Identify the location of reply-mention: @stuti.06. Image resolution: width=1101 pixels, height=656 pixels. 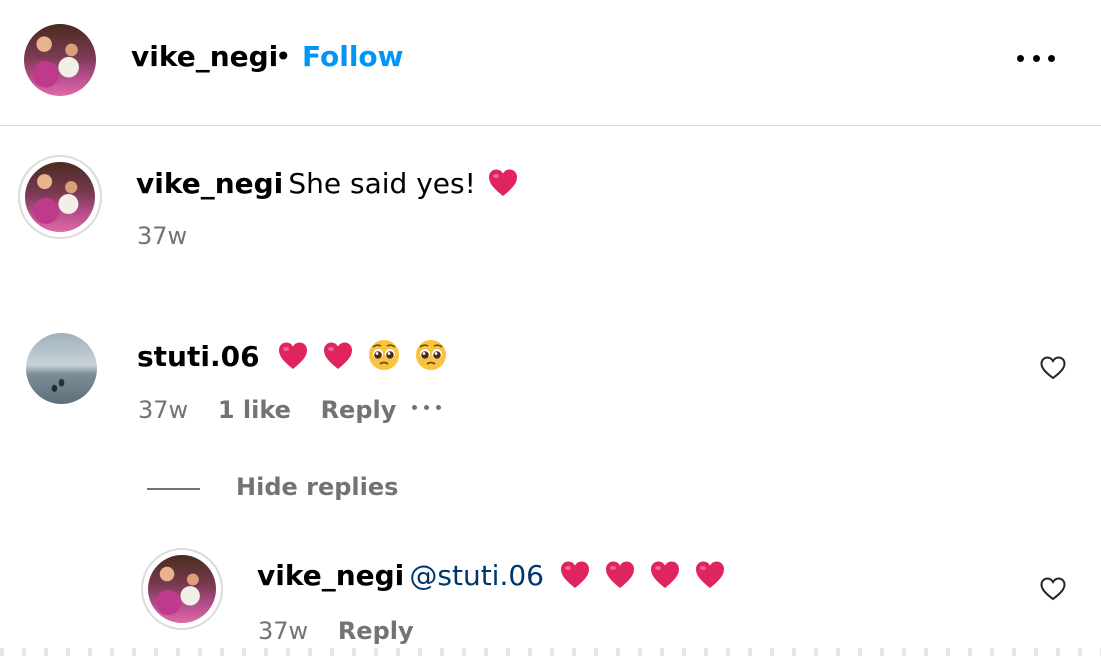
(476, 575).